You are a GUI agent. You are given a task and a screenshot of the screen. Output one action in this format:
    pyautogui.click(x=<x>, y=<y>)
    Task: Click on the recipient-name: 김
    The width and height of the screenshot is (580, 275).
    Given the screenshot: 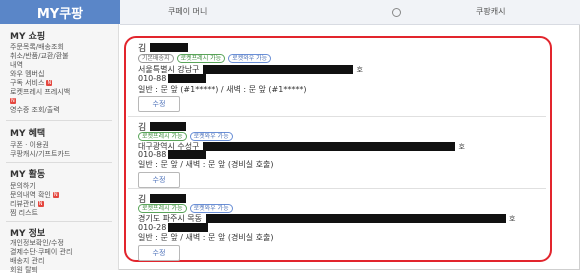 What is the action you would take?
    pyautogui.click(x=163, y=47)
    